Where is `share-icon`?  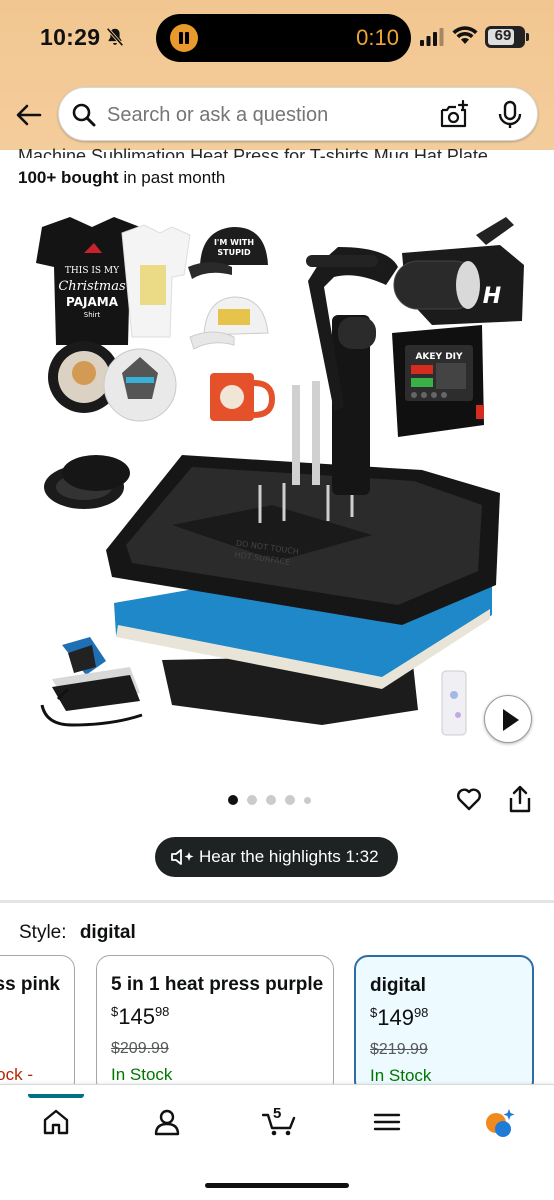
share-icon is located at coordinates (520, 799).